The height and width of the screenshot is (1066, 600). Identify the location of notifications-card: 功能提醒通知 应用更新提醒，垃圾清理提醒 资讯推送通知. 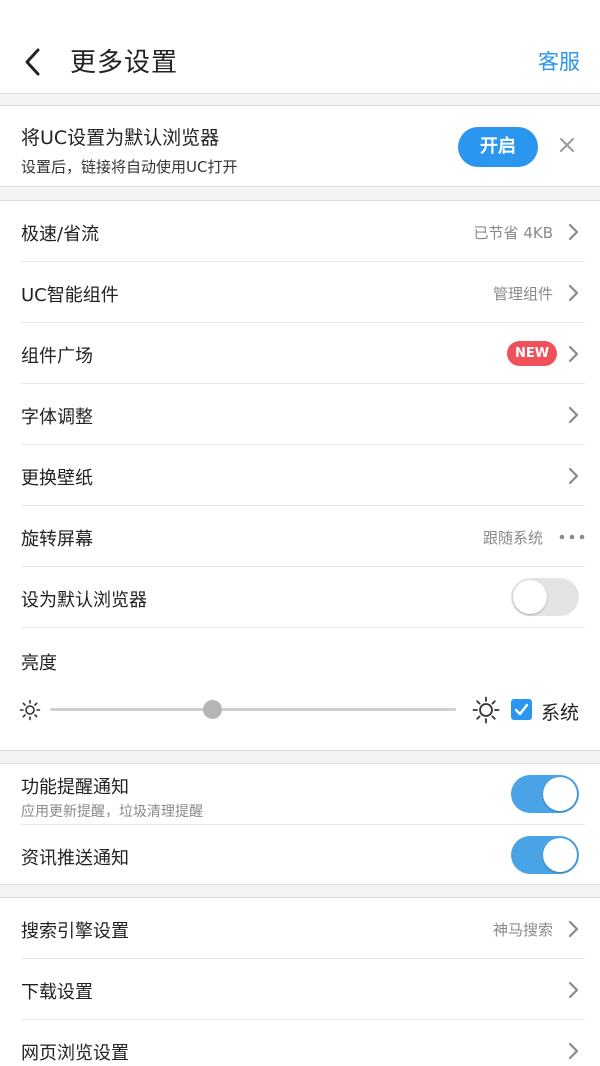
(300, 824).